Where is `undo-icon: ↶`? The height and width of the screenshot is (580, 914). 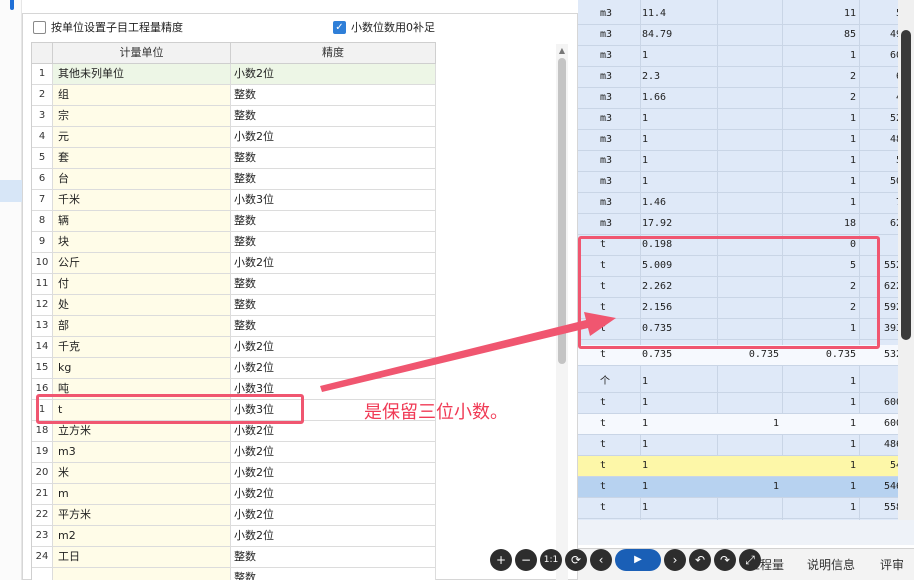 undo-icon: ↶ is located at coordinates (700, 560).